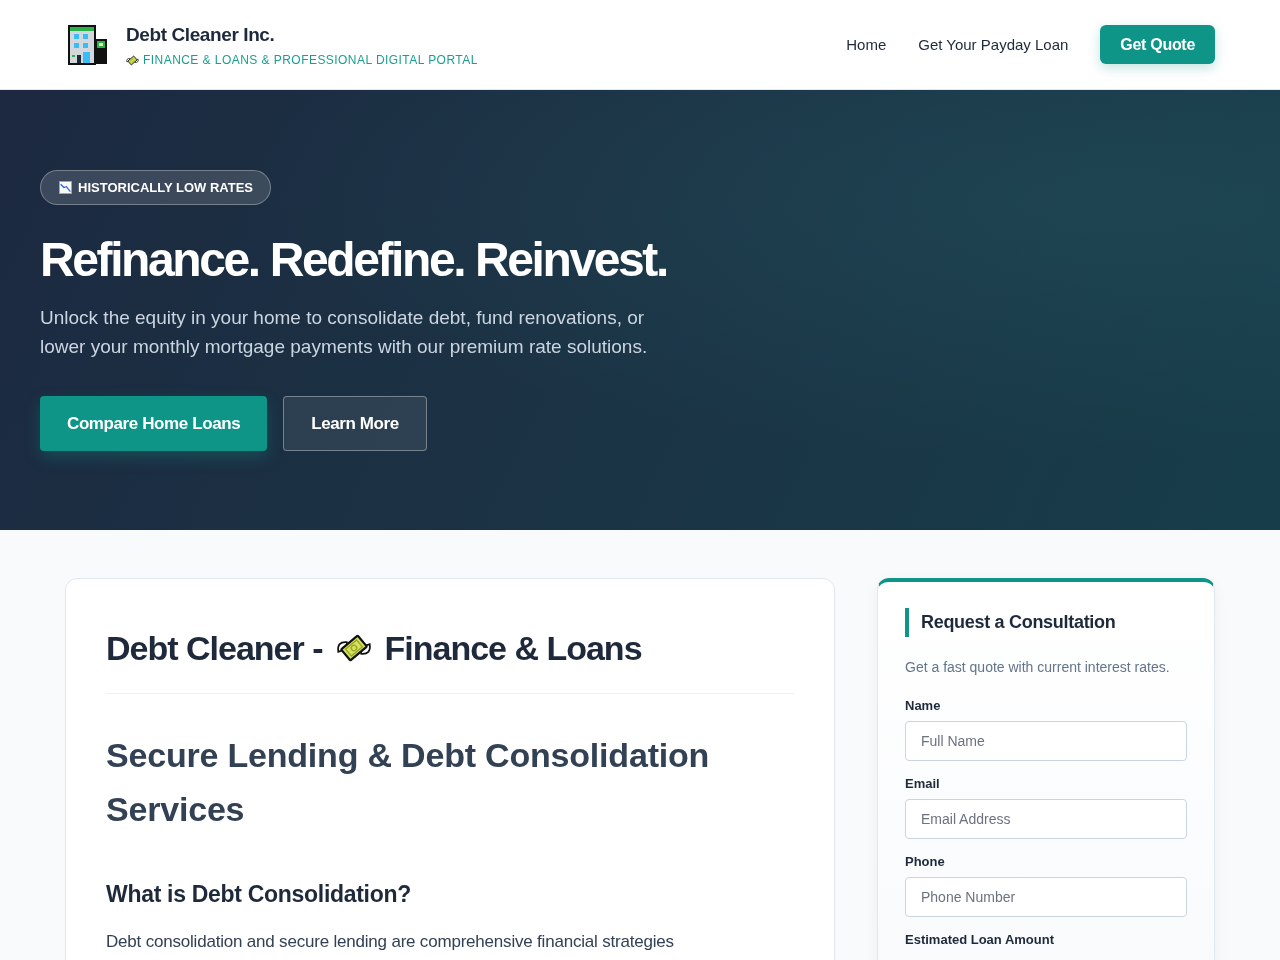 This screenshot has width=1280, height=960. What do you see at coordinates (88, 44) in the screenshot?
I see `building-icon` at bounding box center [88, 44].